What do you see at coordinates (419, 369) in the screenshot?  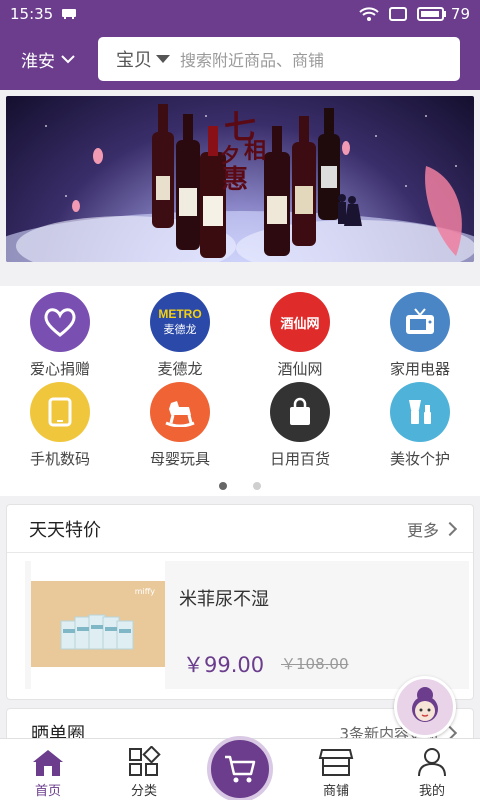 I see `category-label: 家用电器` at bounding box center [419, 369].